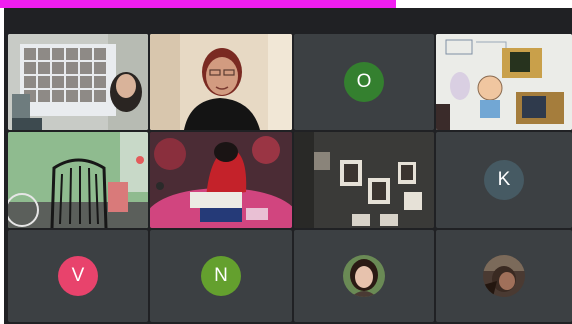 The height and width of the screenshot is (324, 572). I want to click on camera-feed-child-at-table, so click(221, 180).